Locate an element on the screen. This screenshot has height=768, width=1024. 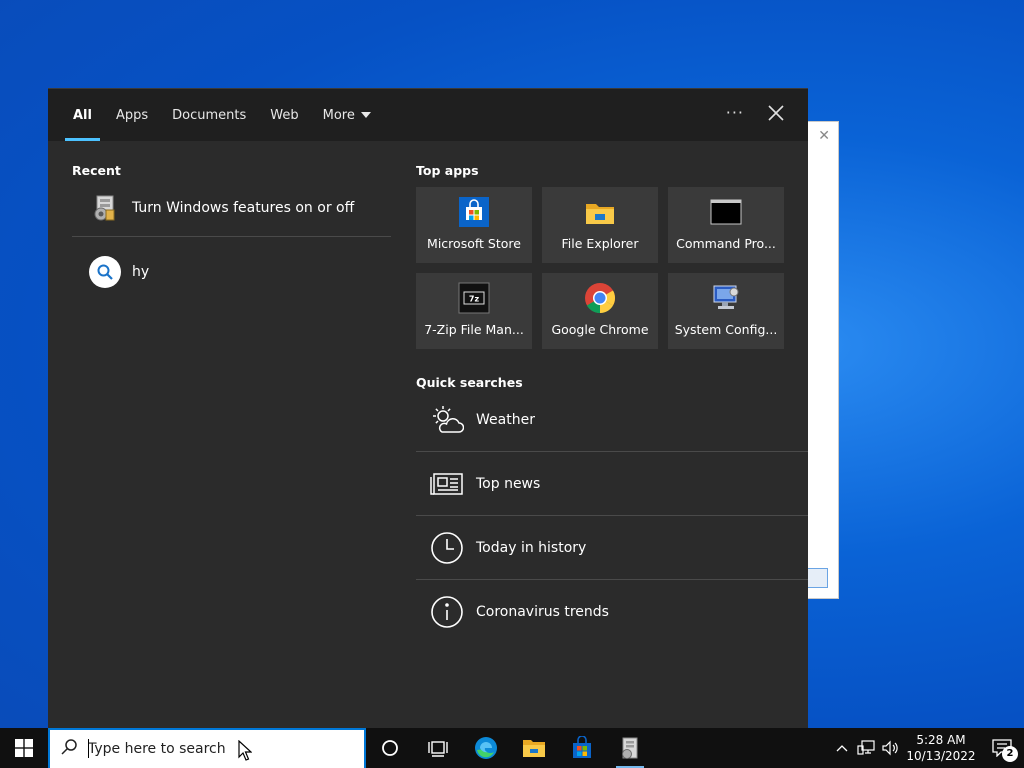
tab-more-label: More is located at coordinates (338, 115).